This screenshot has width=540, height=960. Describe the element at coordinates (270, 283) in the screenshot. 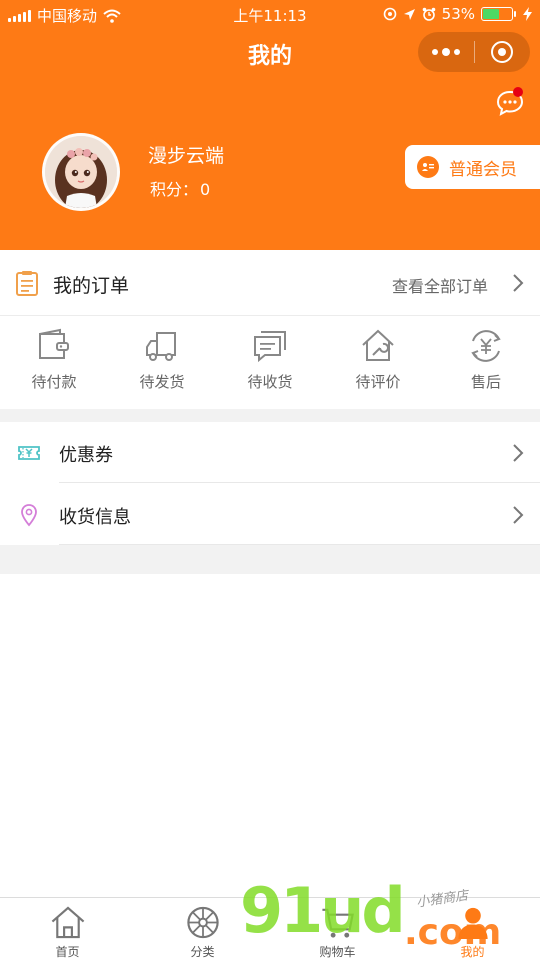

I see `my-orders-header: 我的订单 查看全部订单` at that location.